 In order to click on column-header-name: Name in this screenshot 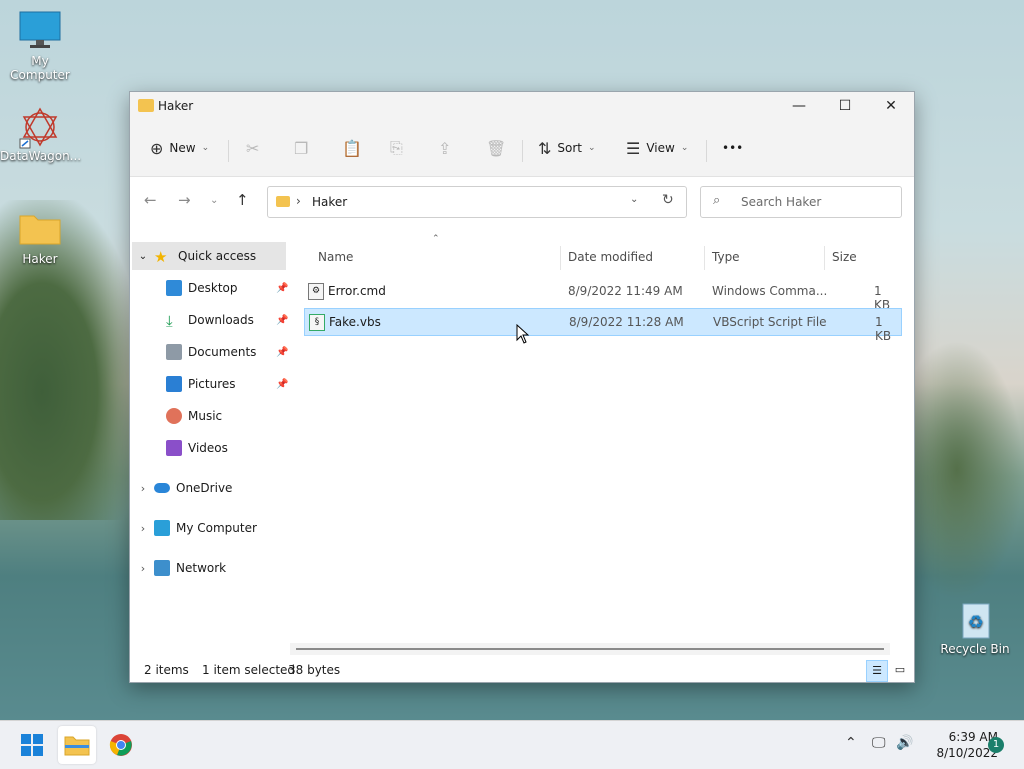, I will do `click(335, 257)`.